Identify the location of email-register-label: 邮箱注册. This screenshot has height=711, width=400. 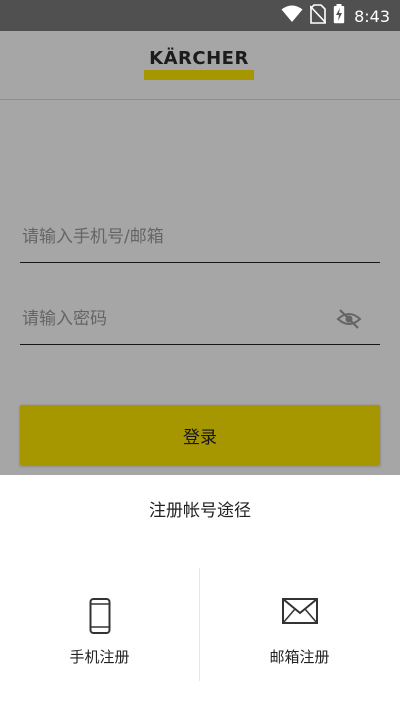
(299, 657).